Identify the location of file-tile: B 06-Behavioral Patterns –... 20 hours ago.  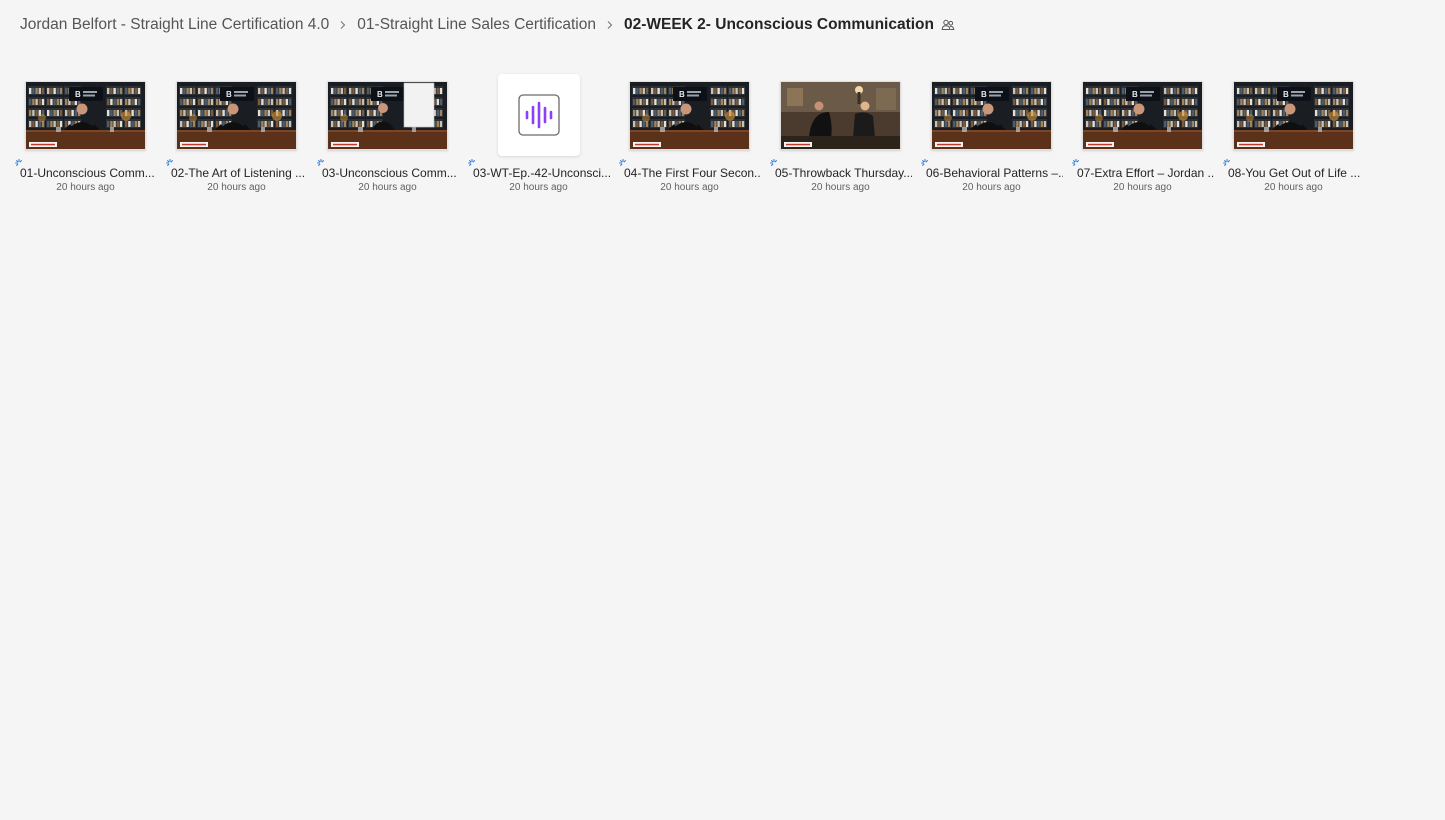
(991, 135).